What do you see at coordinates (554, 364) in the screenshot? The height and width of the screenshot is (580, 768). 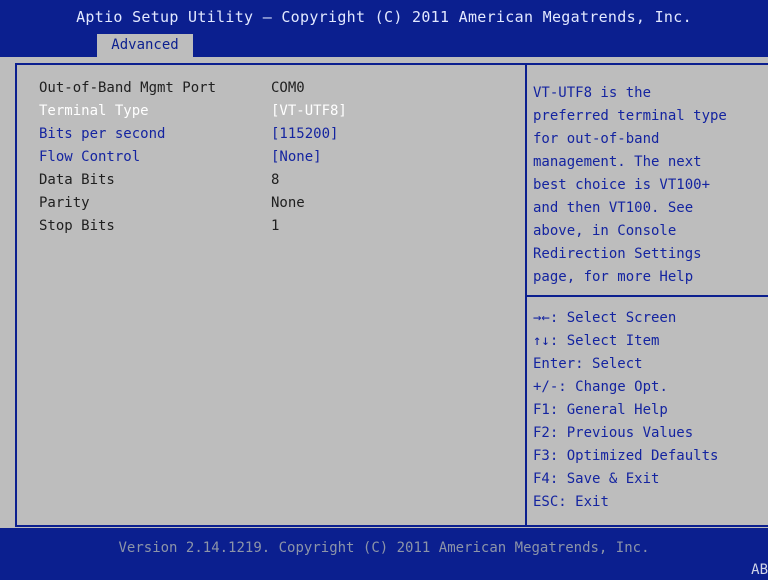 I see `key-name: Enter` at bounding box center [554, 364].